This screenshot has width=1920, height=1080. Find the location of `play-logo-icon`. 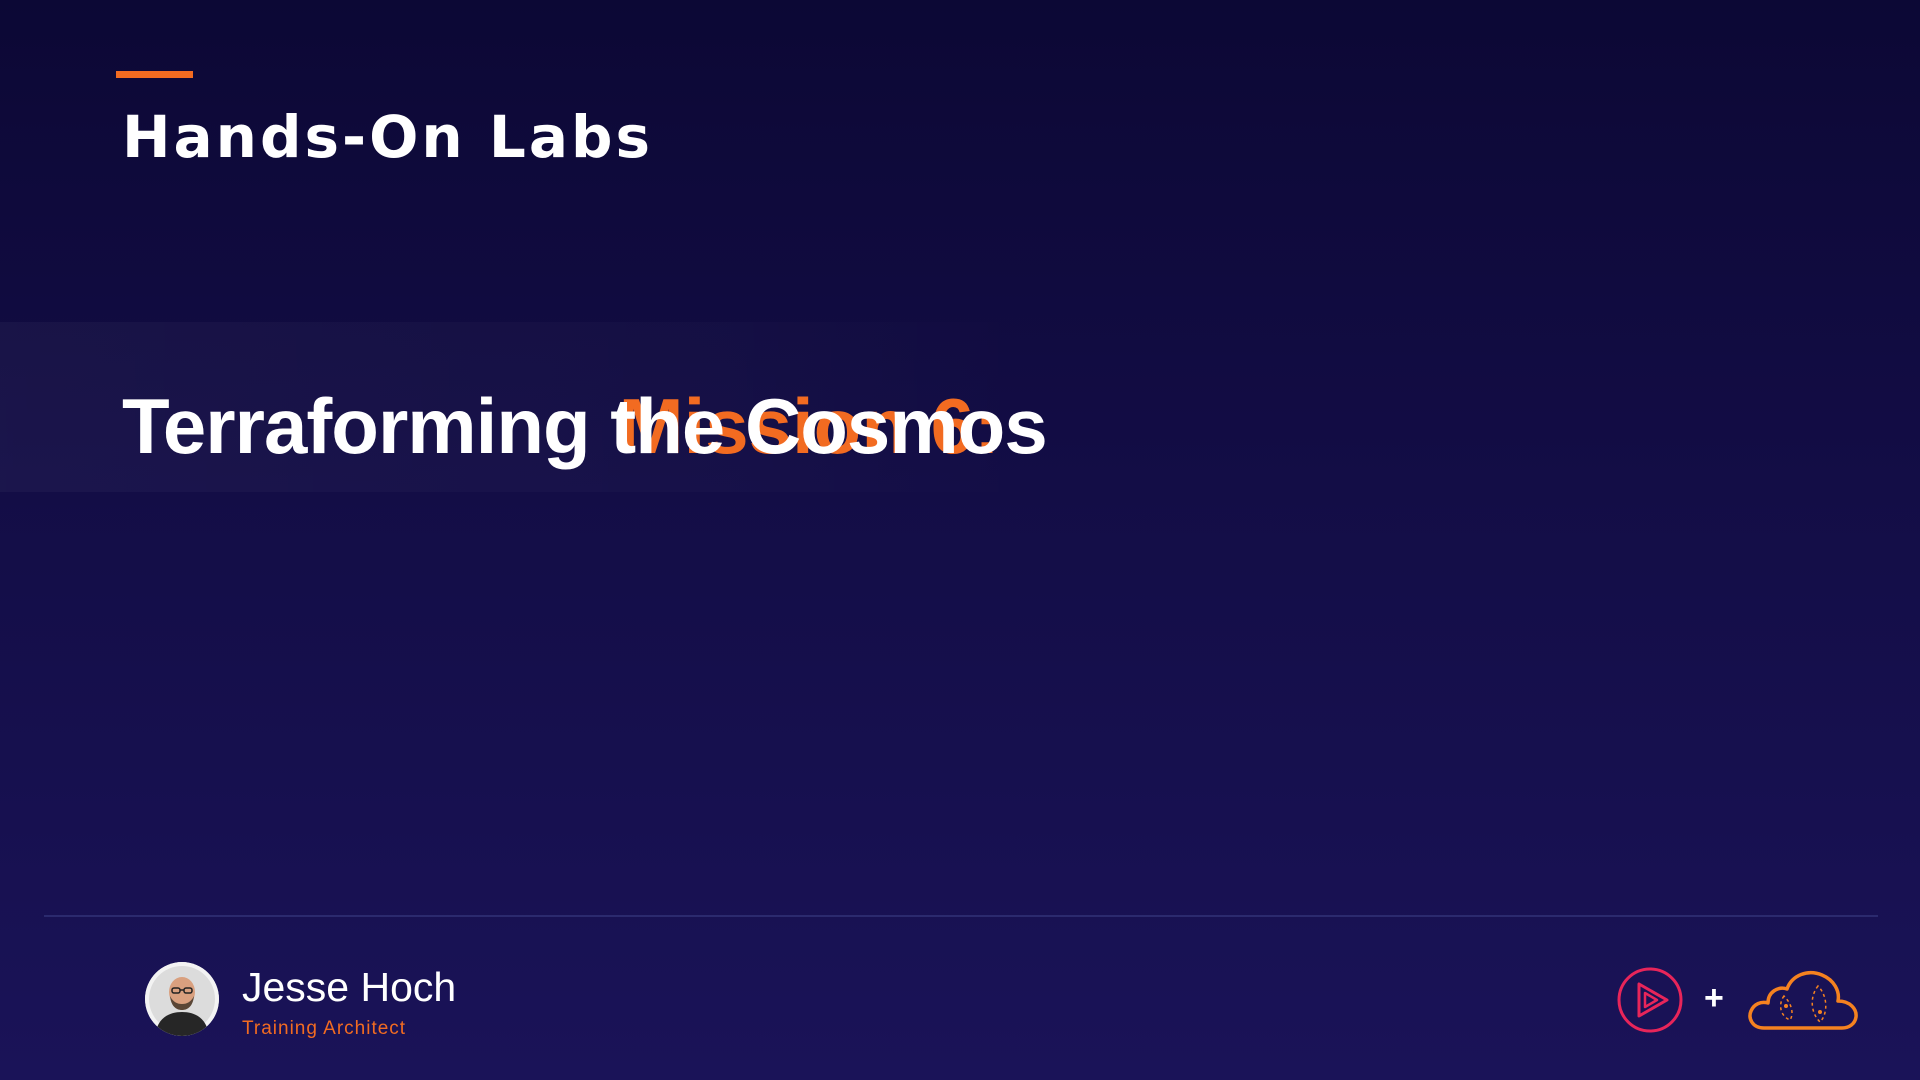

play-logo-icon is located at coordinates (1650, 1000).